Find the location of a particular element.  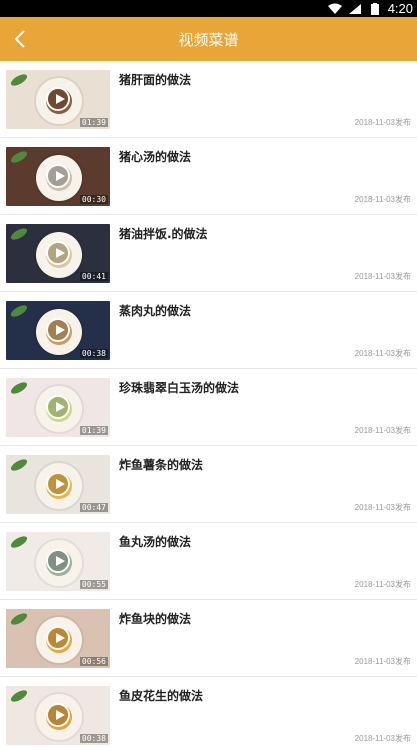

video-duration: 00:30 is located at coordinates (93, 199).